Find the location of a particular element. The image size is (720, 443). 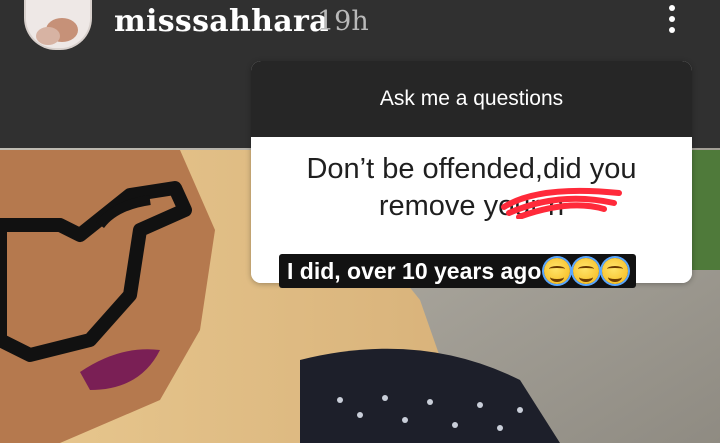

story-timestamp: 19h is located at coordinates (343, 21).